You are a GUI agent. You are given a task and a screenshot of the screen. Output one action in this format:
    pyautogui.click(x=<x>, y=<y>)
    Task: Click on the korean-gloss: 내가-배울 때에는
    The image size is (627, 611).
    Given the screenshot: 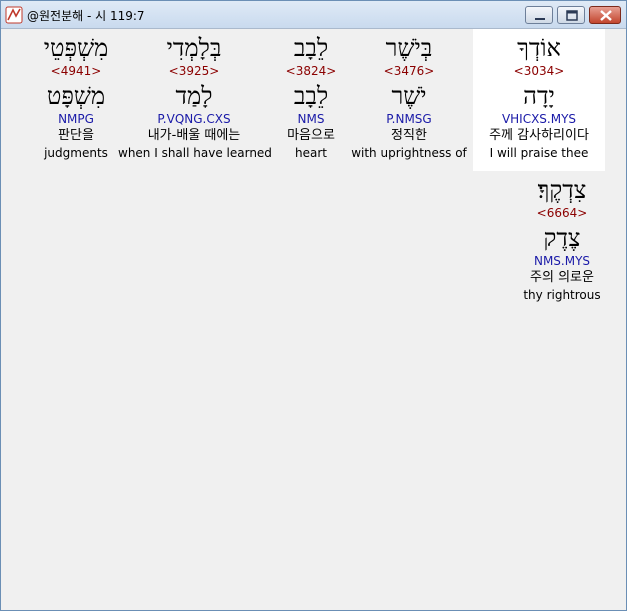 What is the action you would take?
    pyautogui.click(x=194, y=135)
    